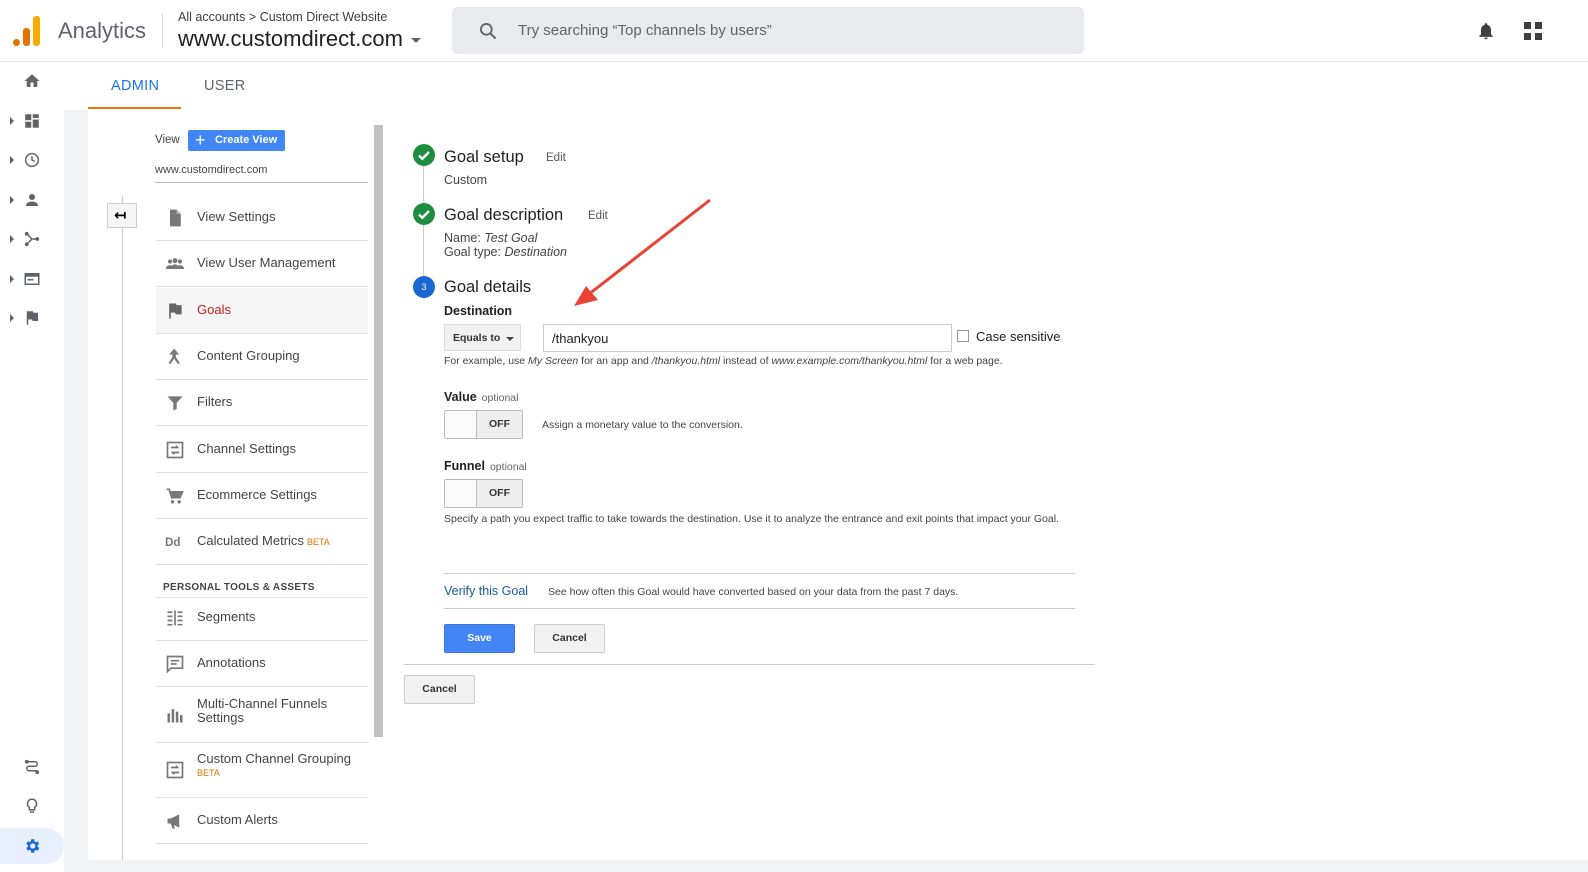  I want to click on goal-name-label: Name:, so click(462, 238).